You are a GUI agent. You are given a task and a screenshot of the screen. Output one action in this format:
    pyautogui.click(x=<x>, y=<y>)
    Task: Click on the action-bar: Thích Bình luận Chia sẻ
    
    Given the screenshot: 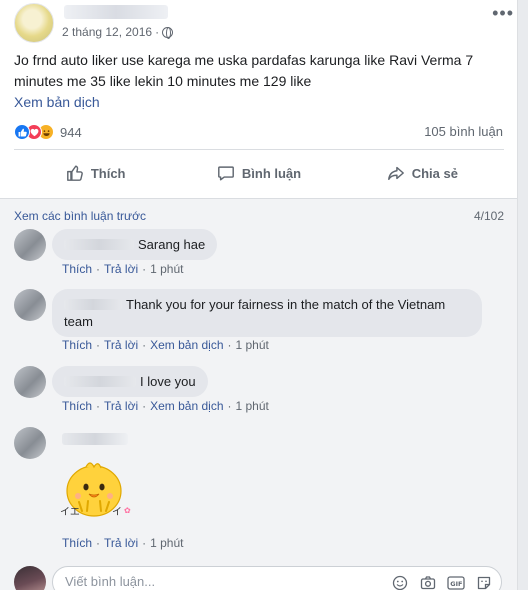 What is the action you would take?
    pyautogui.click(x=259, y=173)
    